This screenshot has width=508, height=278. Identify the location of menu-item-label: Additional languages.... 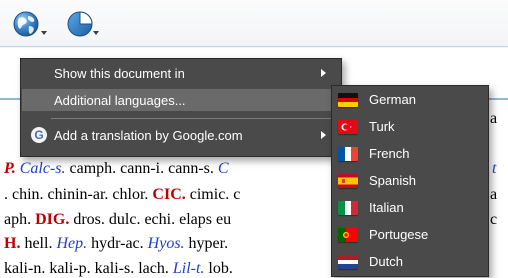
(120, 100).